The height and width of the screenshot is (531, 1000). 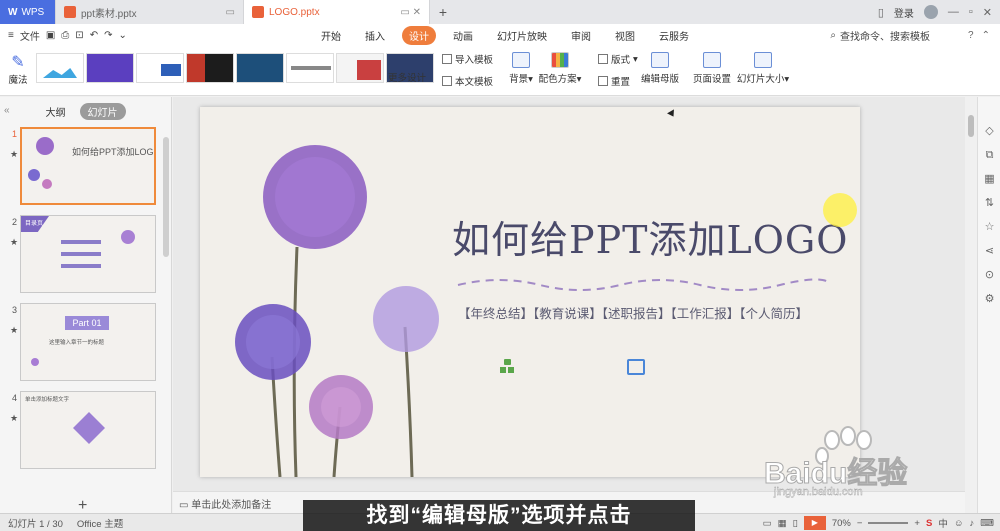 I want to click on calendar-icon, so click(x=636, y=367).